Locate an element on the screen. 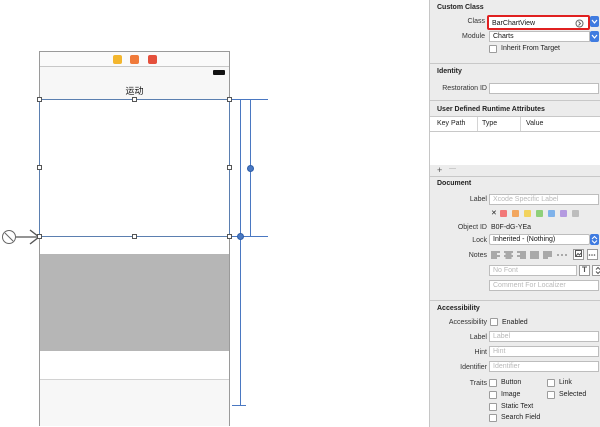  comment-field: Comment For Localizer is located at coordinates (544, 285).